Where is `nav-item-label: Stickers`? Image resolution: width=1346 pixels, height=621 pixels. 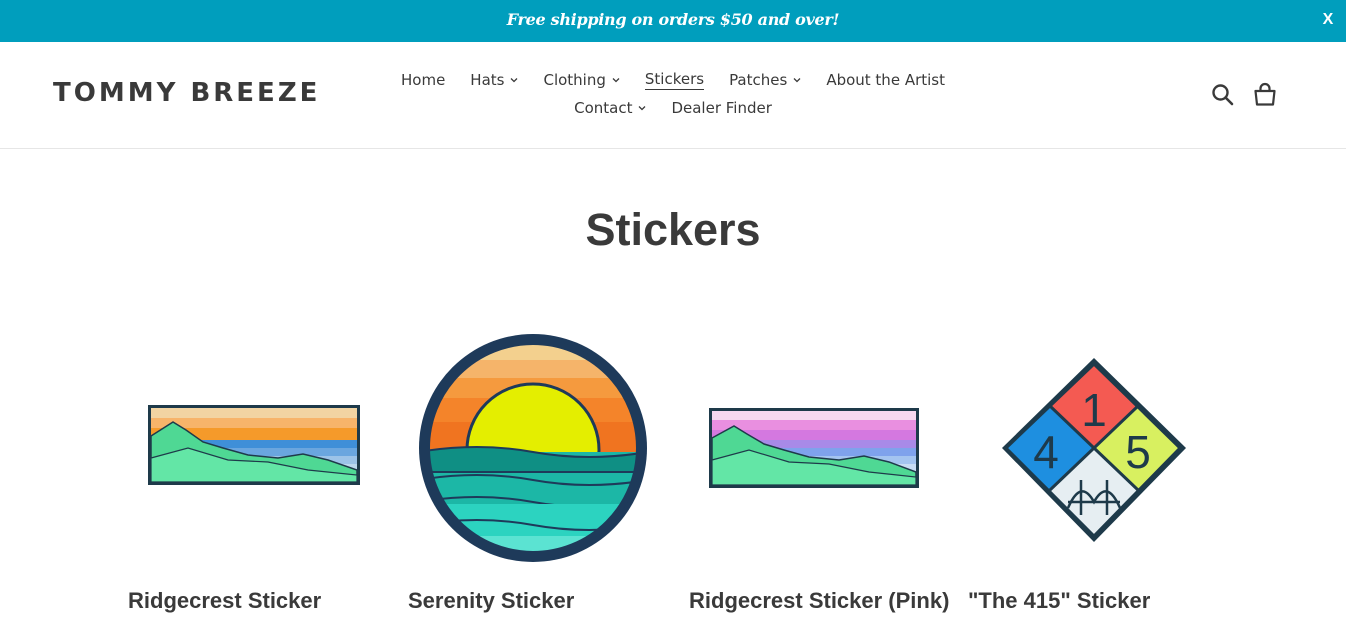
nav-item-label: Stickers is located at coordinates (674, 80).